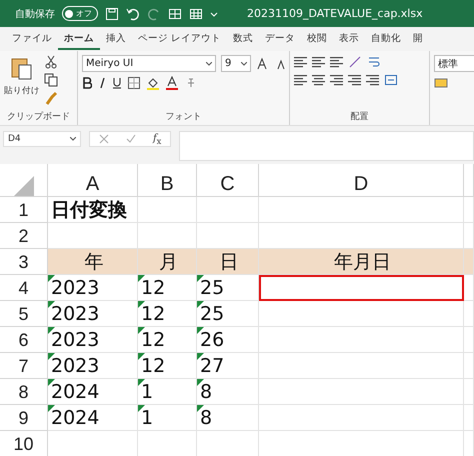  Describe the element at coordinates (24, 262) in the screenshot. I see `row-header: 3` at that location.